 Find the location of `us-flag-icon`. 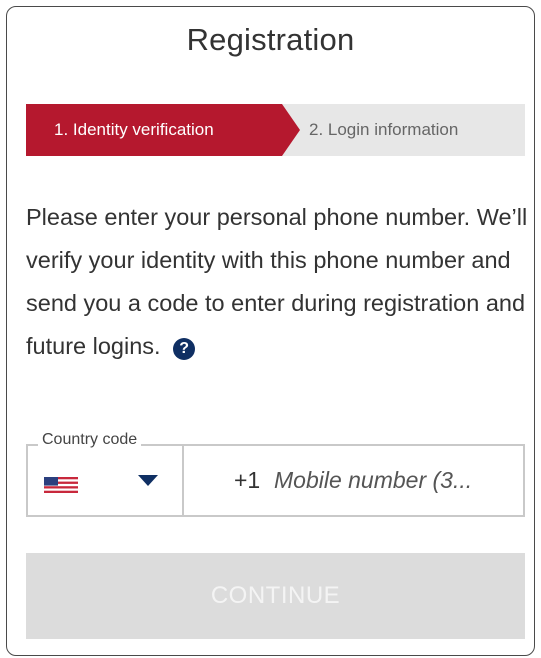

us-flag-icon is located at coordinates (61, 485).